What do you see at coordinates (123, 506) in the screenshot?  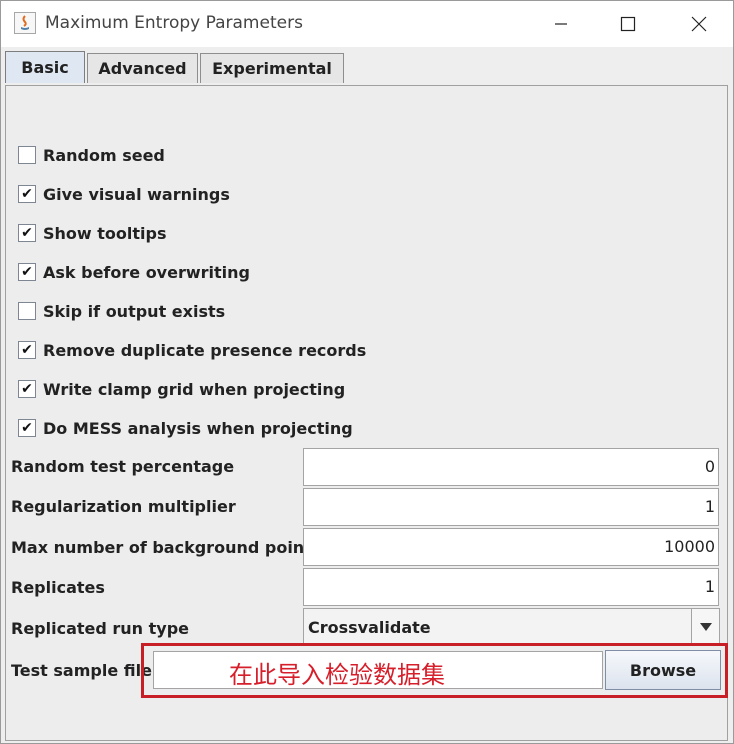 I see `regularization-multiplier-label: Regularization multiplier` at bounding box center [123, 506].